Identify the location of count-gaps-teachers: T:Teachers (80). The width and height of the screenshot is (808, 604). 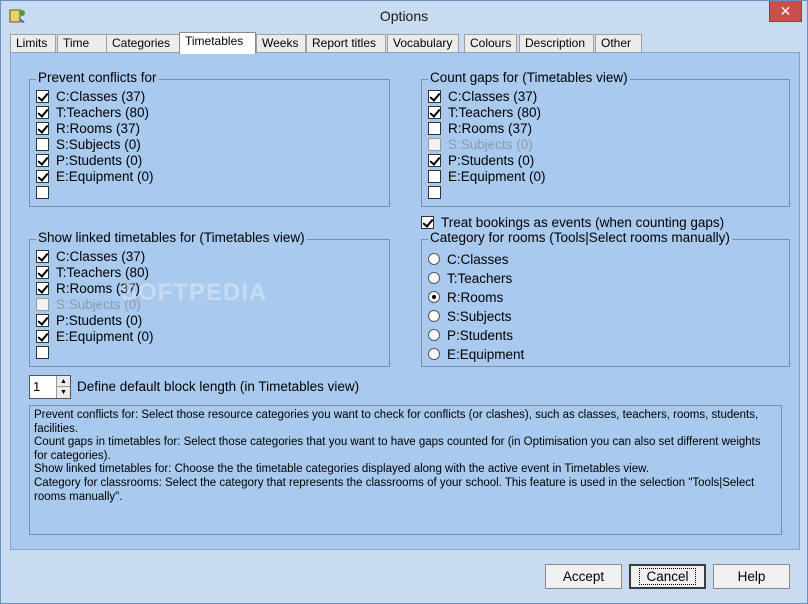
(484, 112).